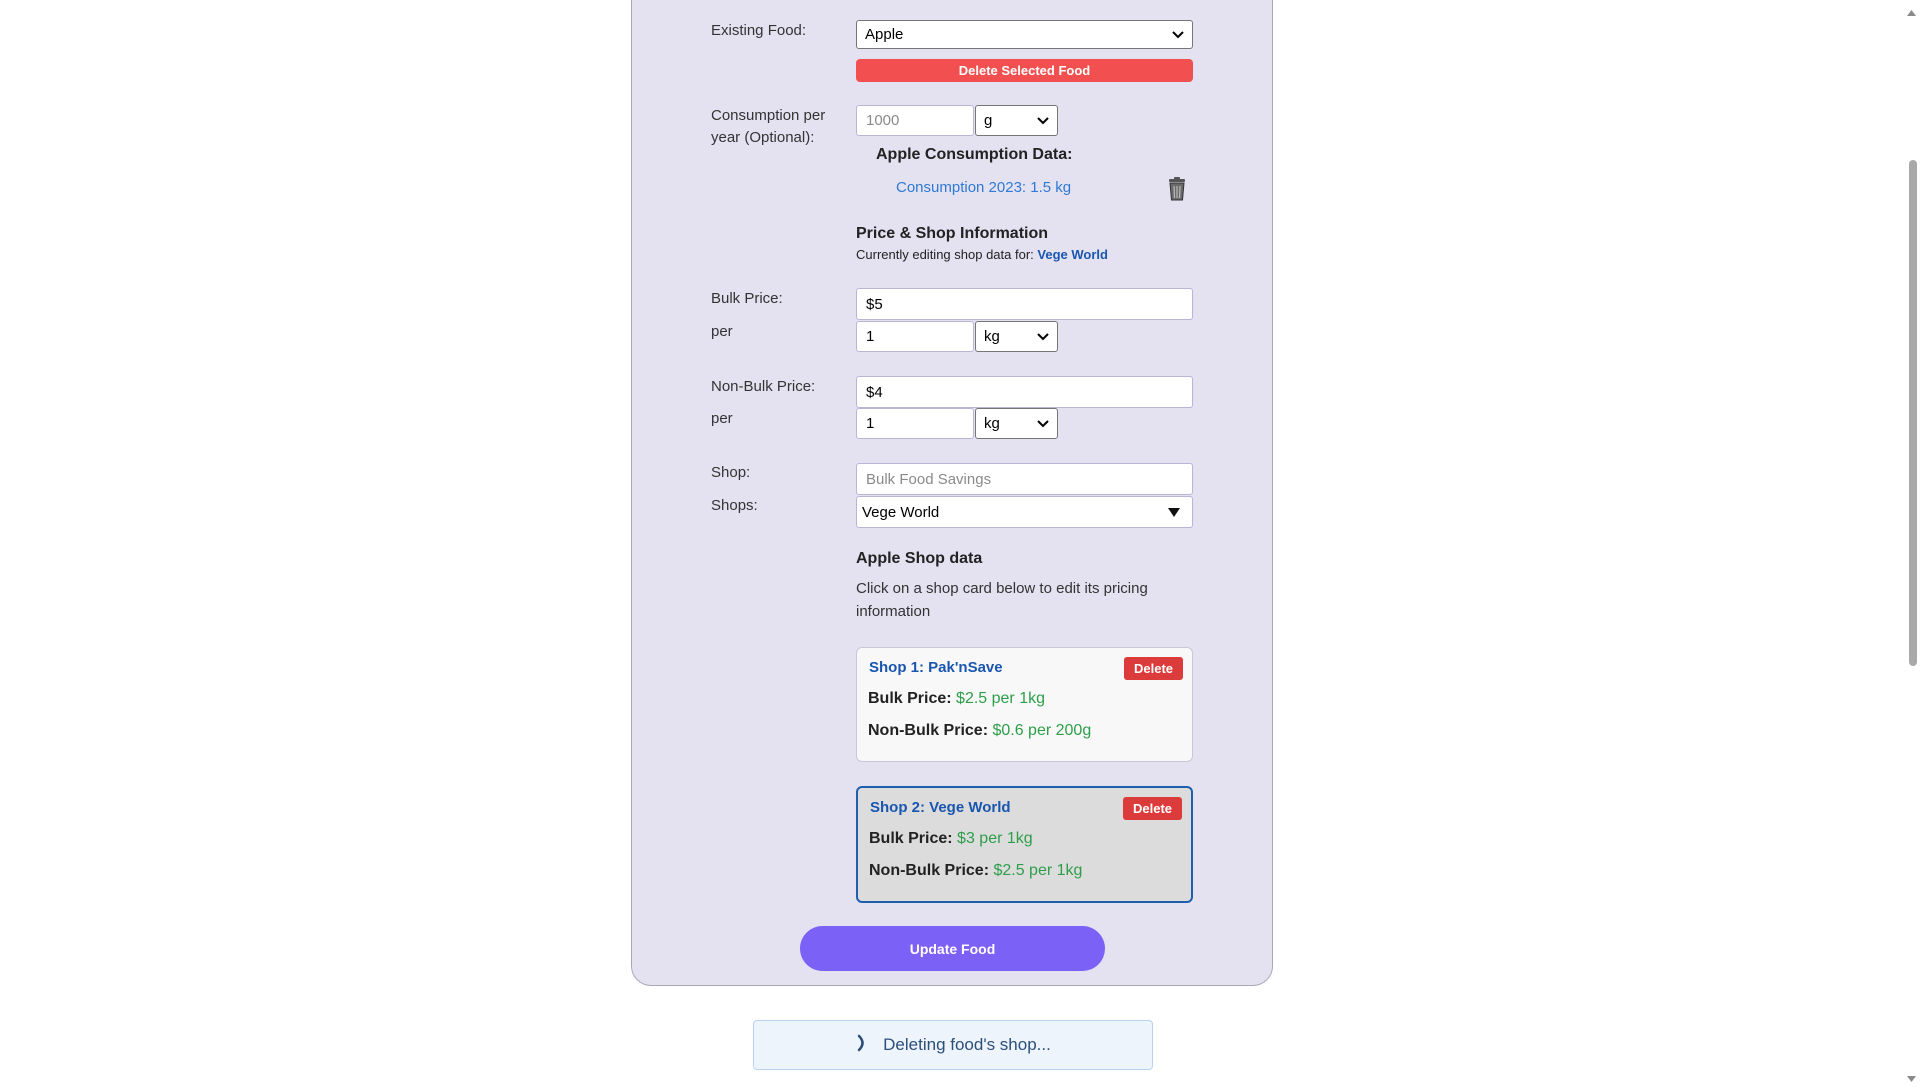  Describe the element at coordinates (759, 30) in the screenshot. I see `existing-food-label: Existing Food:` at that location.